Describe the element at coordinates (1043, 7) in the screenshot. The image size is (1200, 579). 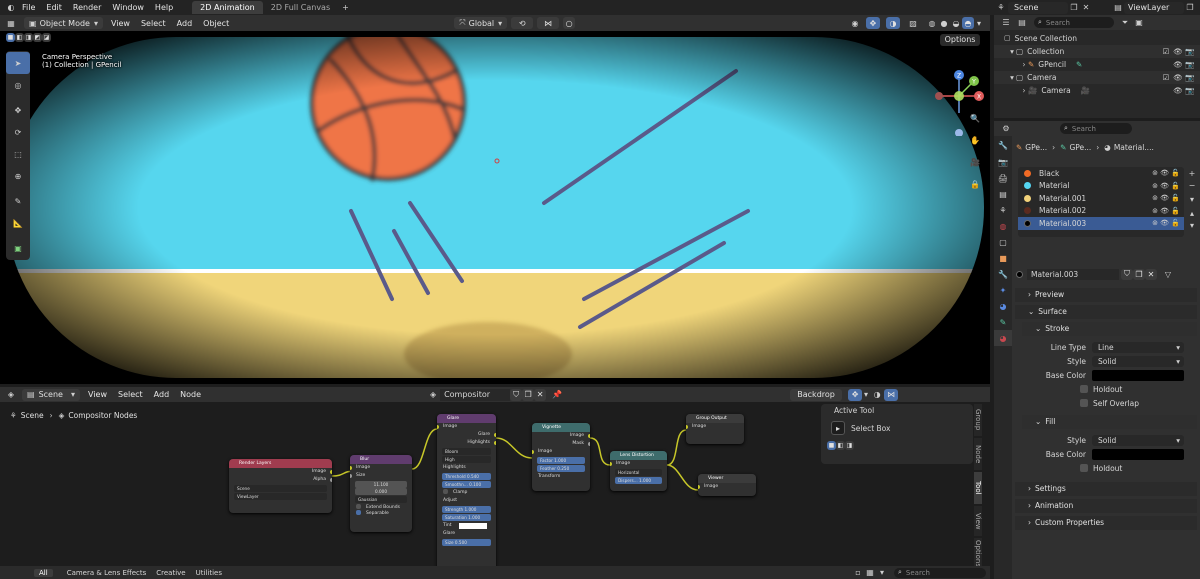
I see `scene-selector: ⚘ Scene ❐ ✕` at that location.